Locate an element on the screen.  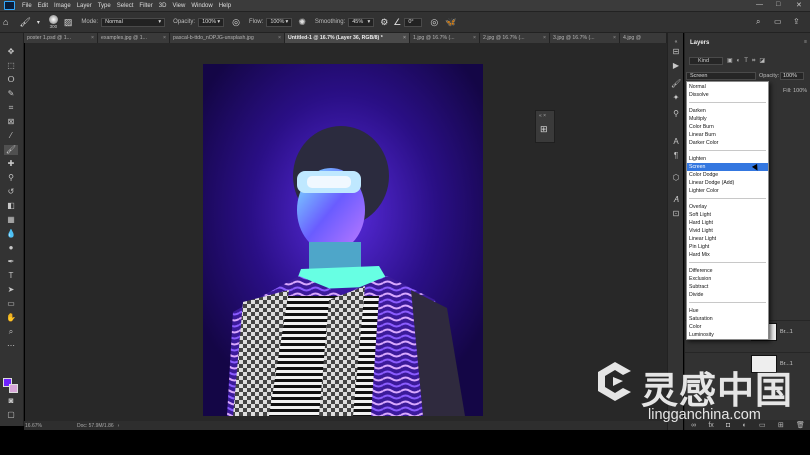
blend-option-darken: Darken is located at coordinates (727, 111).